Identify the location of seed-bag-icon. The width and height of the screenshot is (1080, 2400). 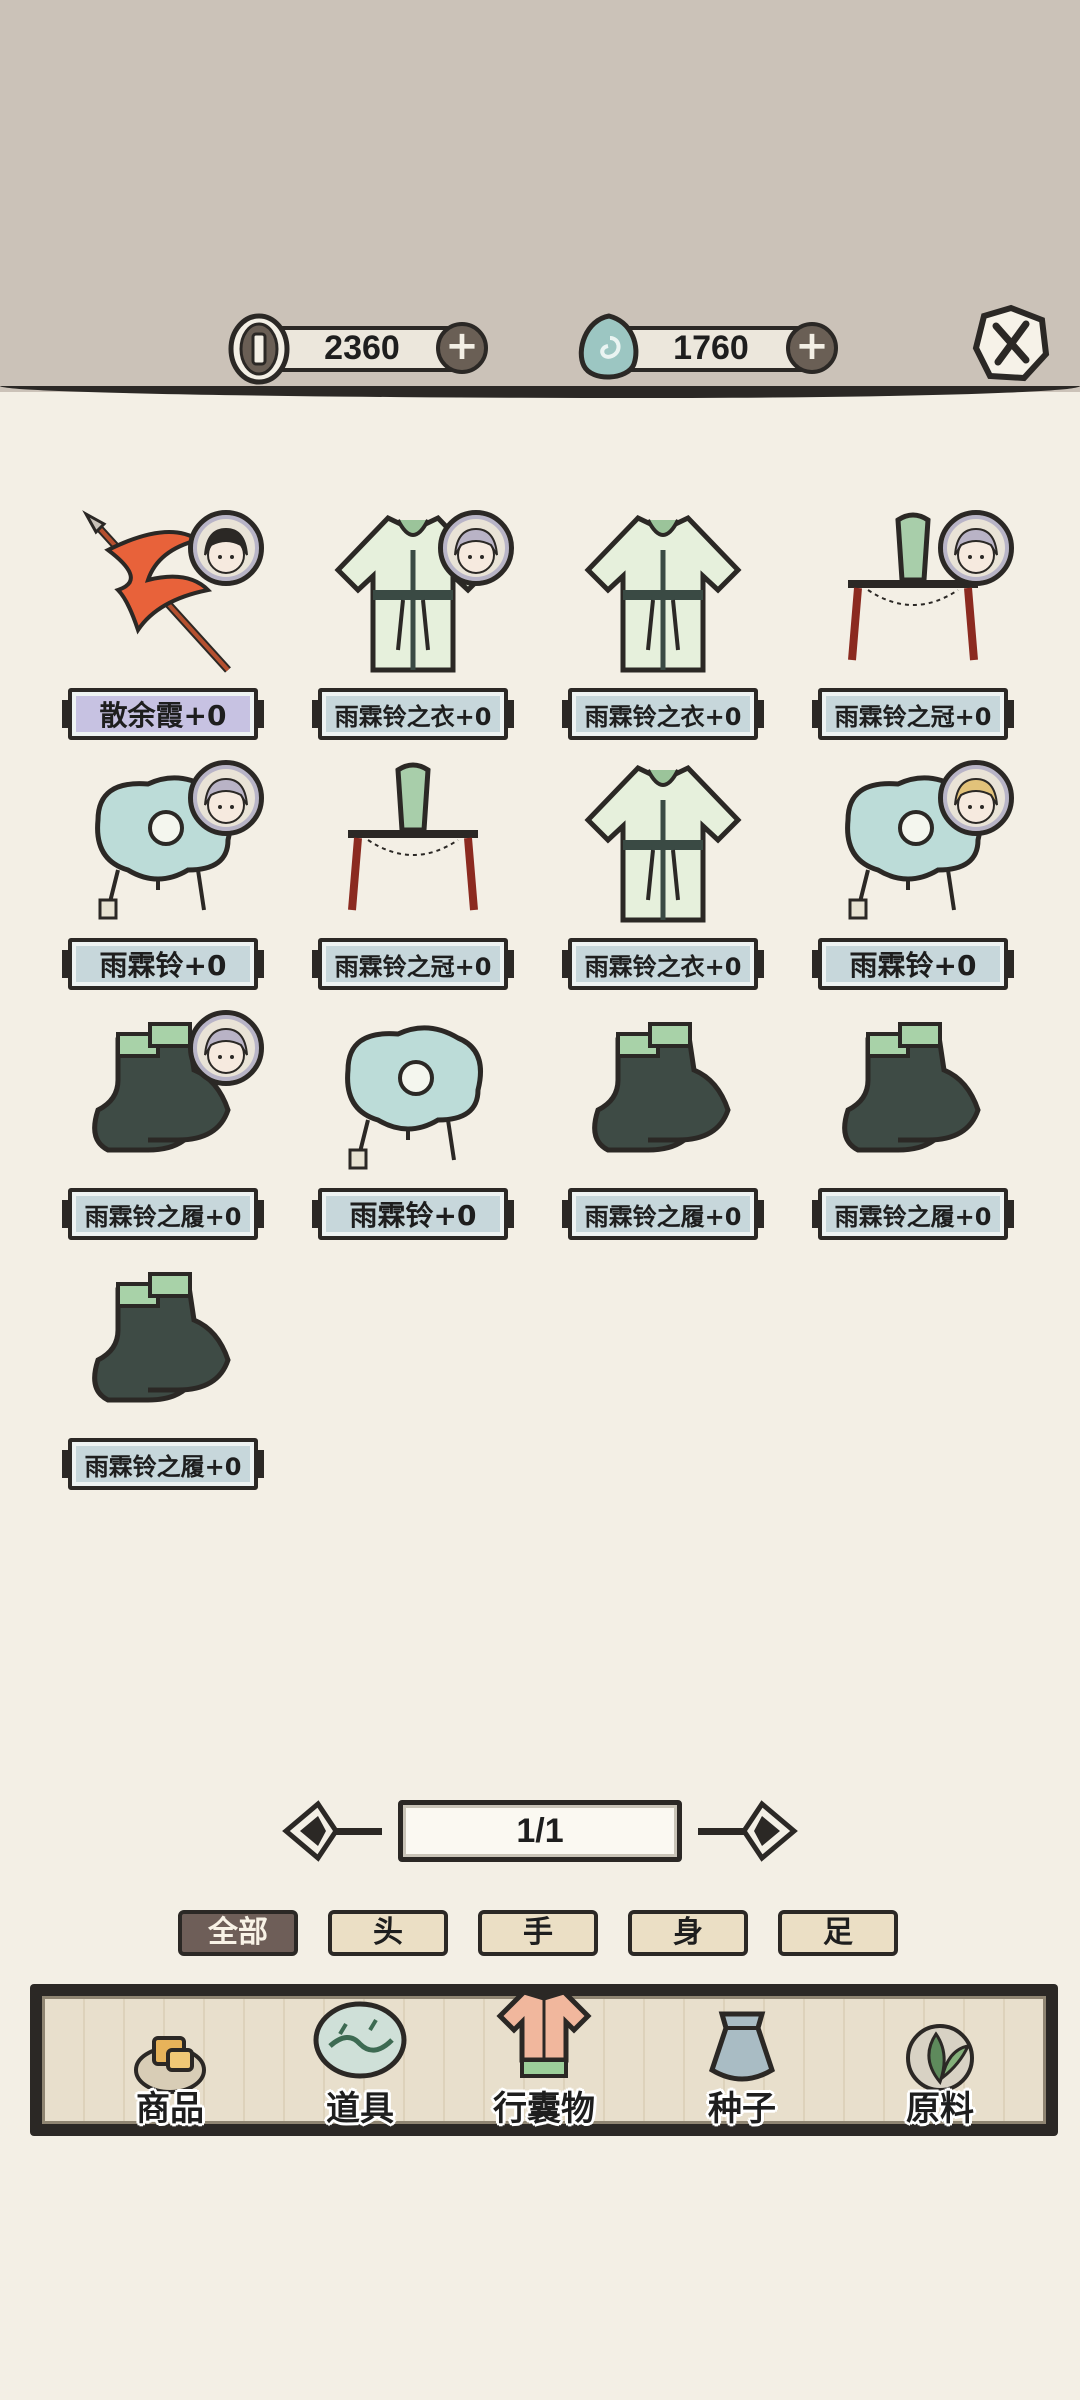
(742, 2046).